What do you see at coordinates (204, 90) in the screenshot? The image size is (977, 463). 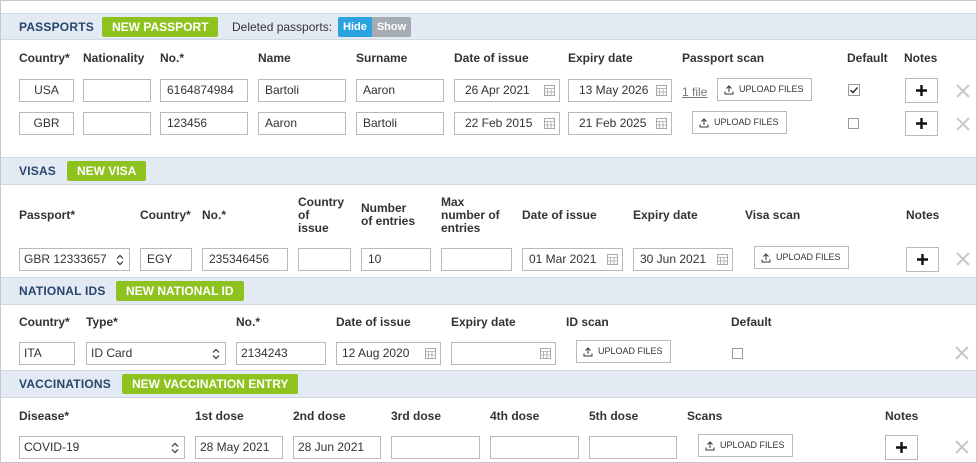 I see `passport-number-field: 6164874984` at bounding box center [204, 90].